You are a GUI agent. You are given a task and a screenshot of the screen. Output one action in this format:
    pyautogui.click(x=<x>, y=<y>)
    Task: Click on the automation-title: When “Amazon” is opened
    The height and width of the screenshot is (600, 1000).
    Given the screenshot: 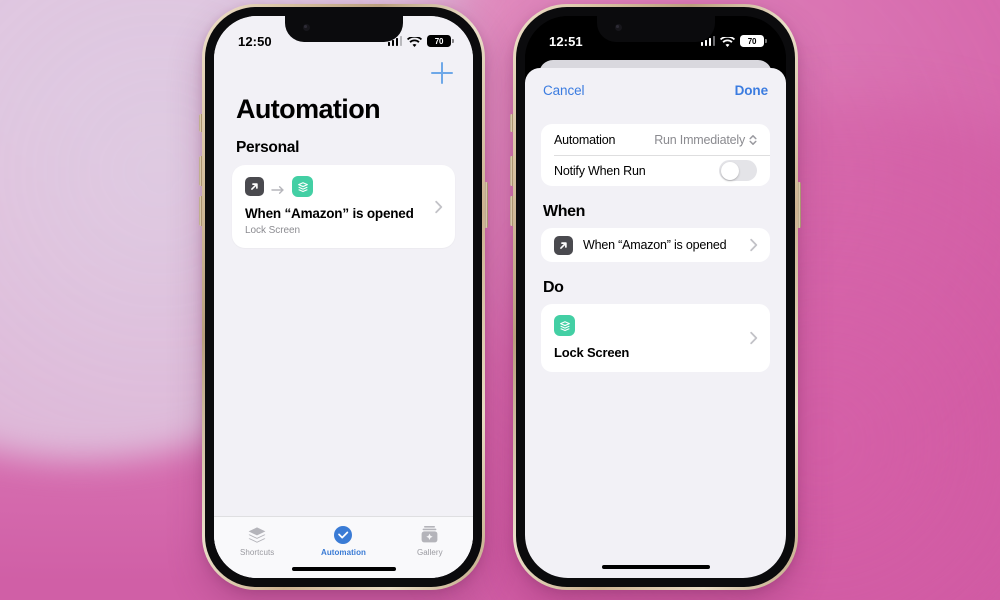 What is the action you would take?
    pyautogui.click(x=329, y=213)
    